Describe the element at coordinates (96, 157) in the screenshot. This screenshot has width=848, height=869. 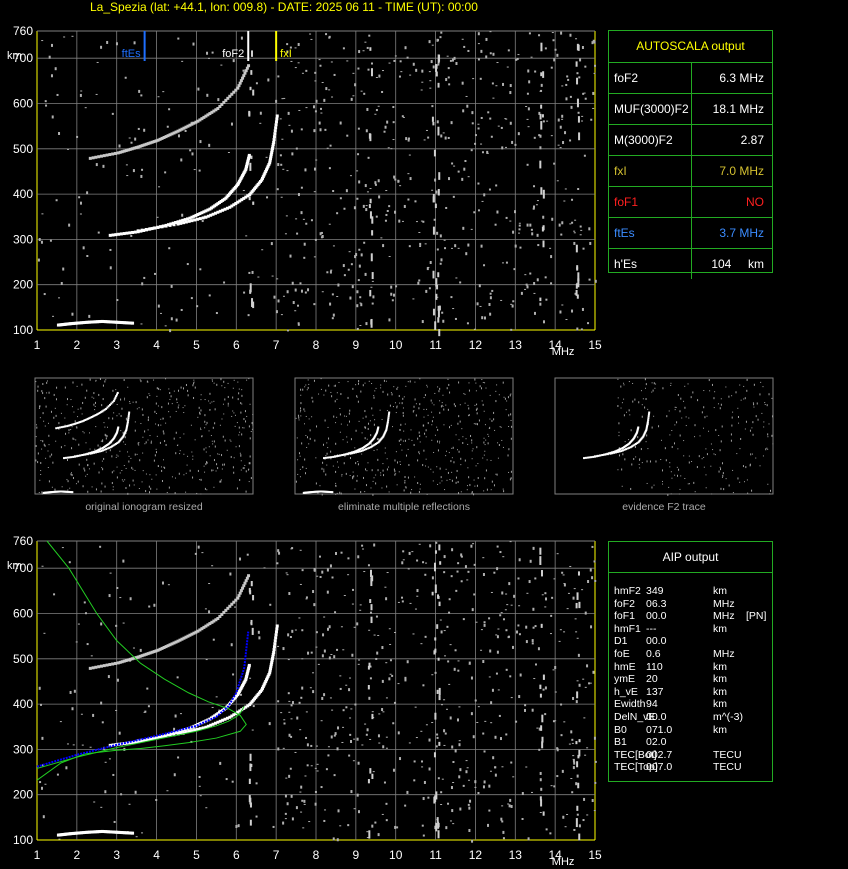
I see `trace-point` at that location.